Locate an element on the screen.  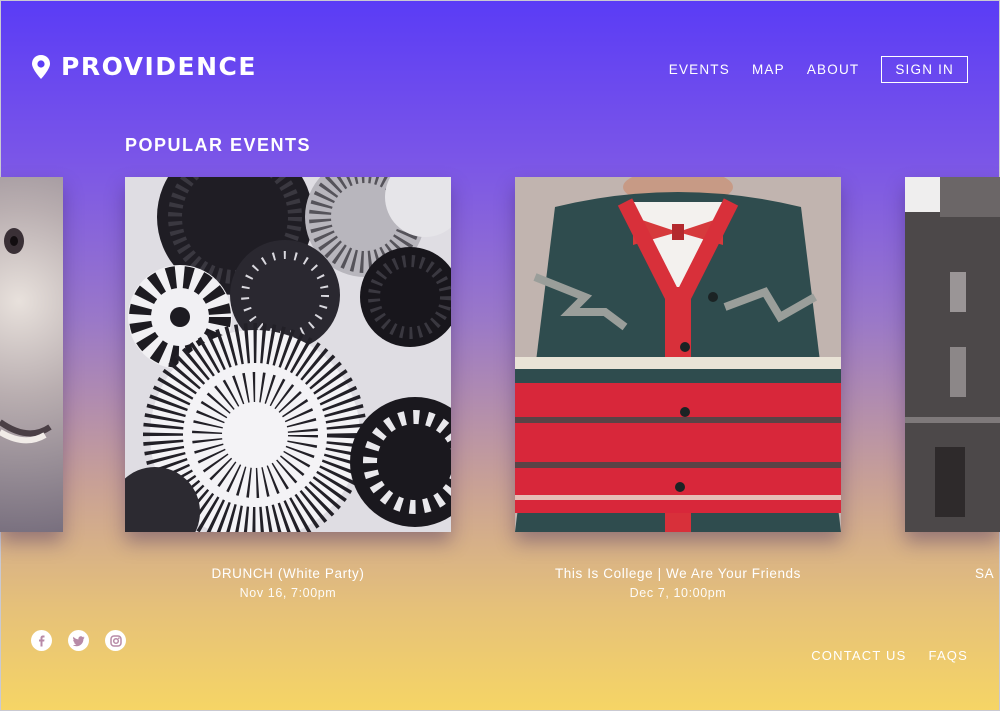
event-name: DRUNCH (White Party) is located at coordinates (288, 573).